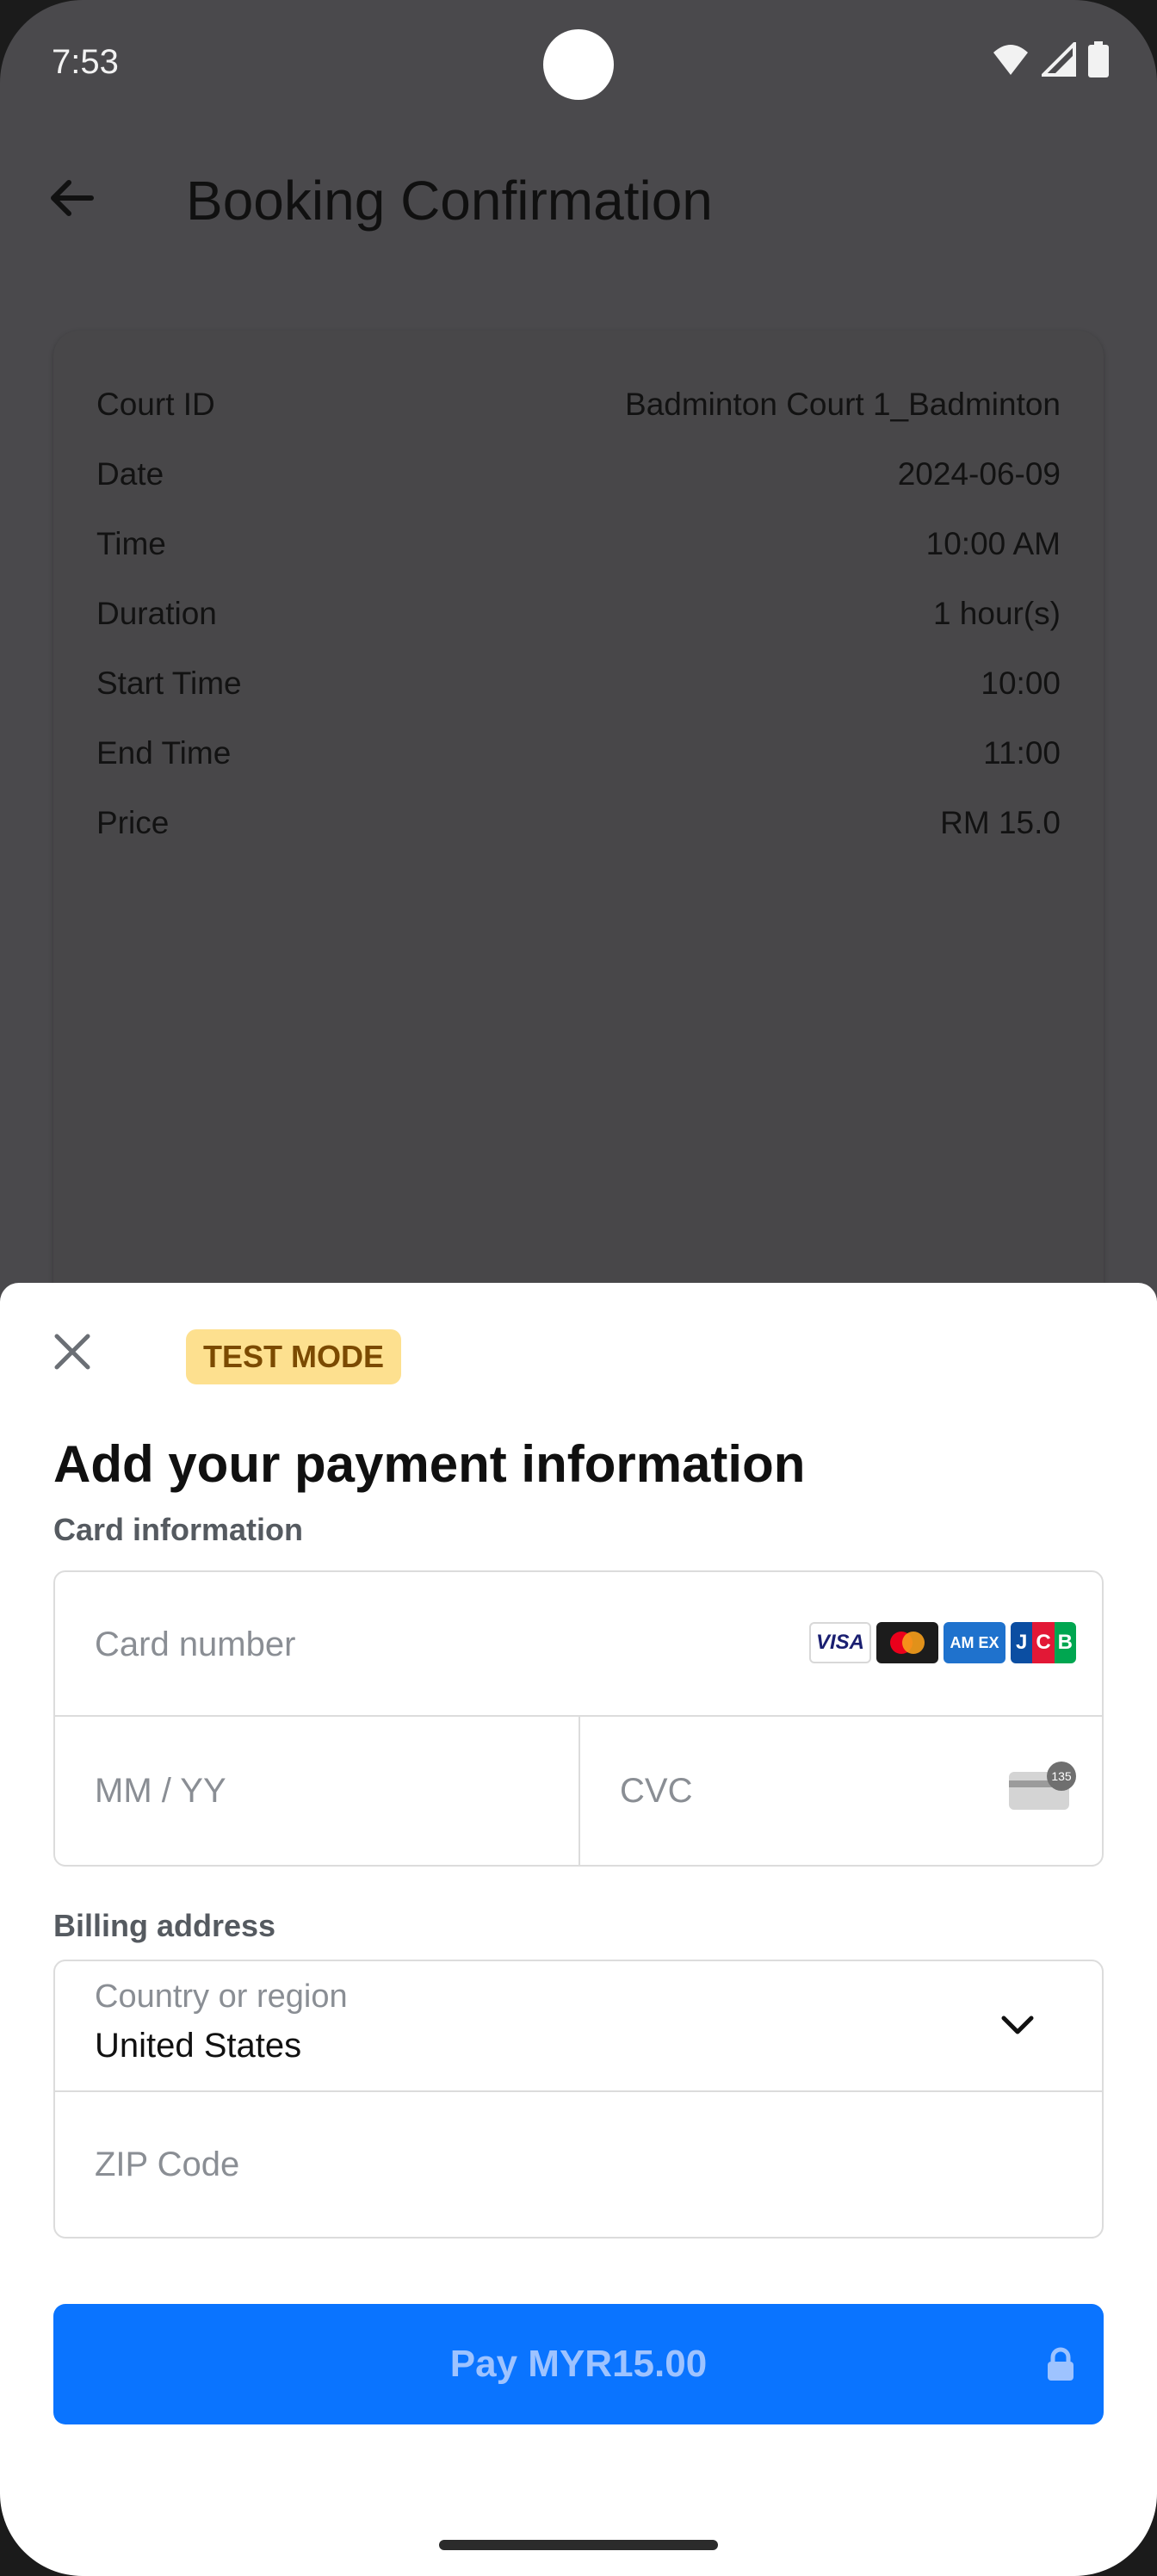  Describe the element at coordinates (907, 1643) in the screenshot. I see `mastercard-logo` at that location.